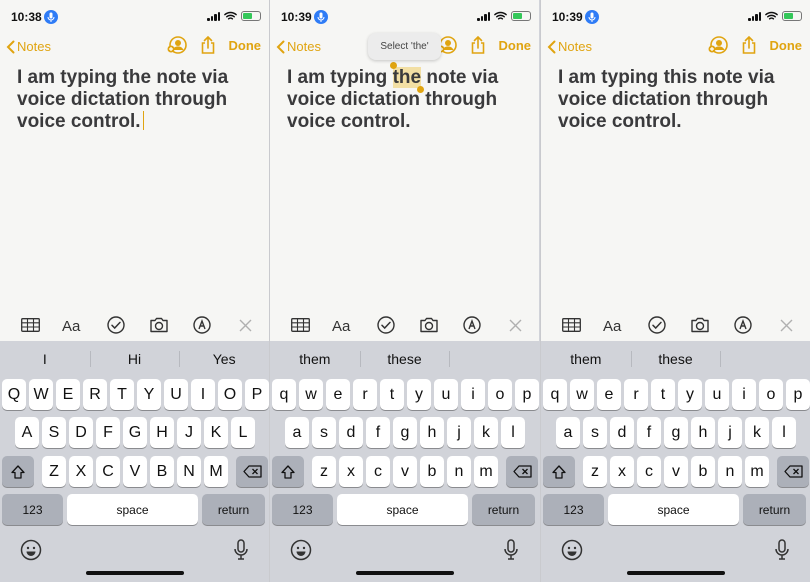 The image size is (810, 582). Describe the element at coordinates (54, 471) in the screenshot. I see `letter-key: Z` at that location.